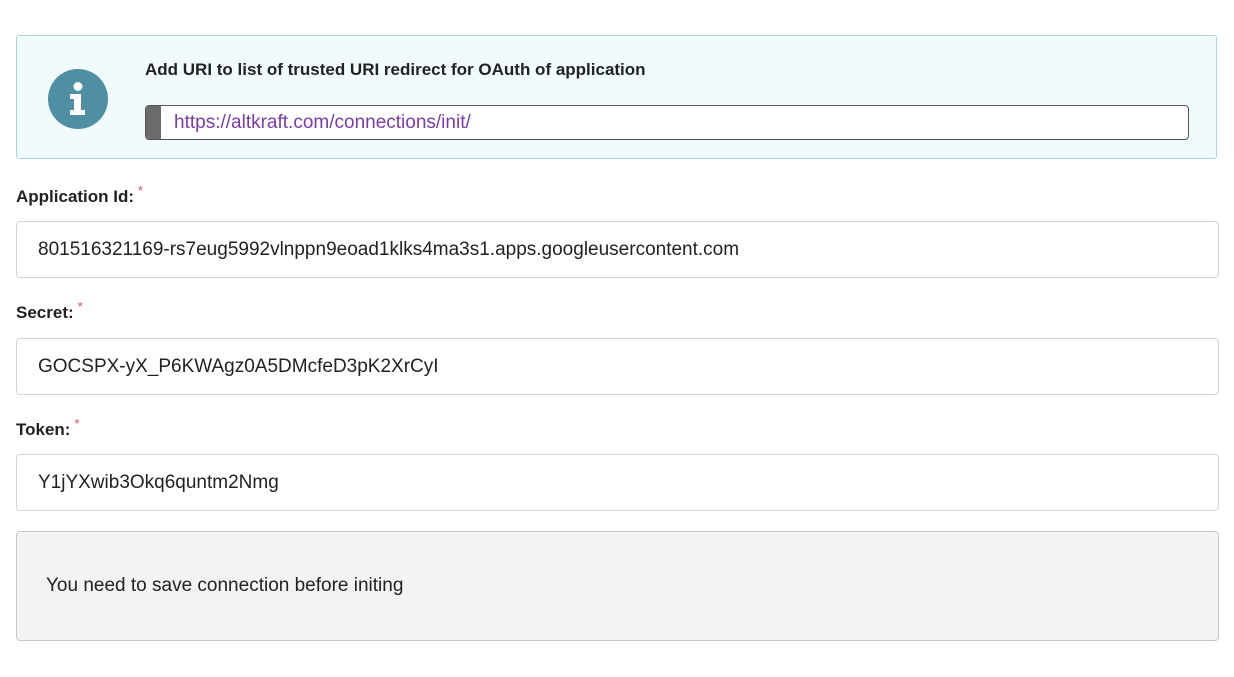 Image resolution: width=1234 pixels, height=677 pixels. I want to click on token-label-text: Token:, so click(43, 429).